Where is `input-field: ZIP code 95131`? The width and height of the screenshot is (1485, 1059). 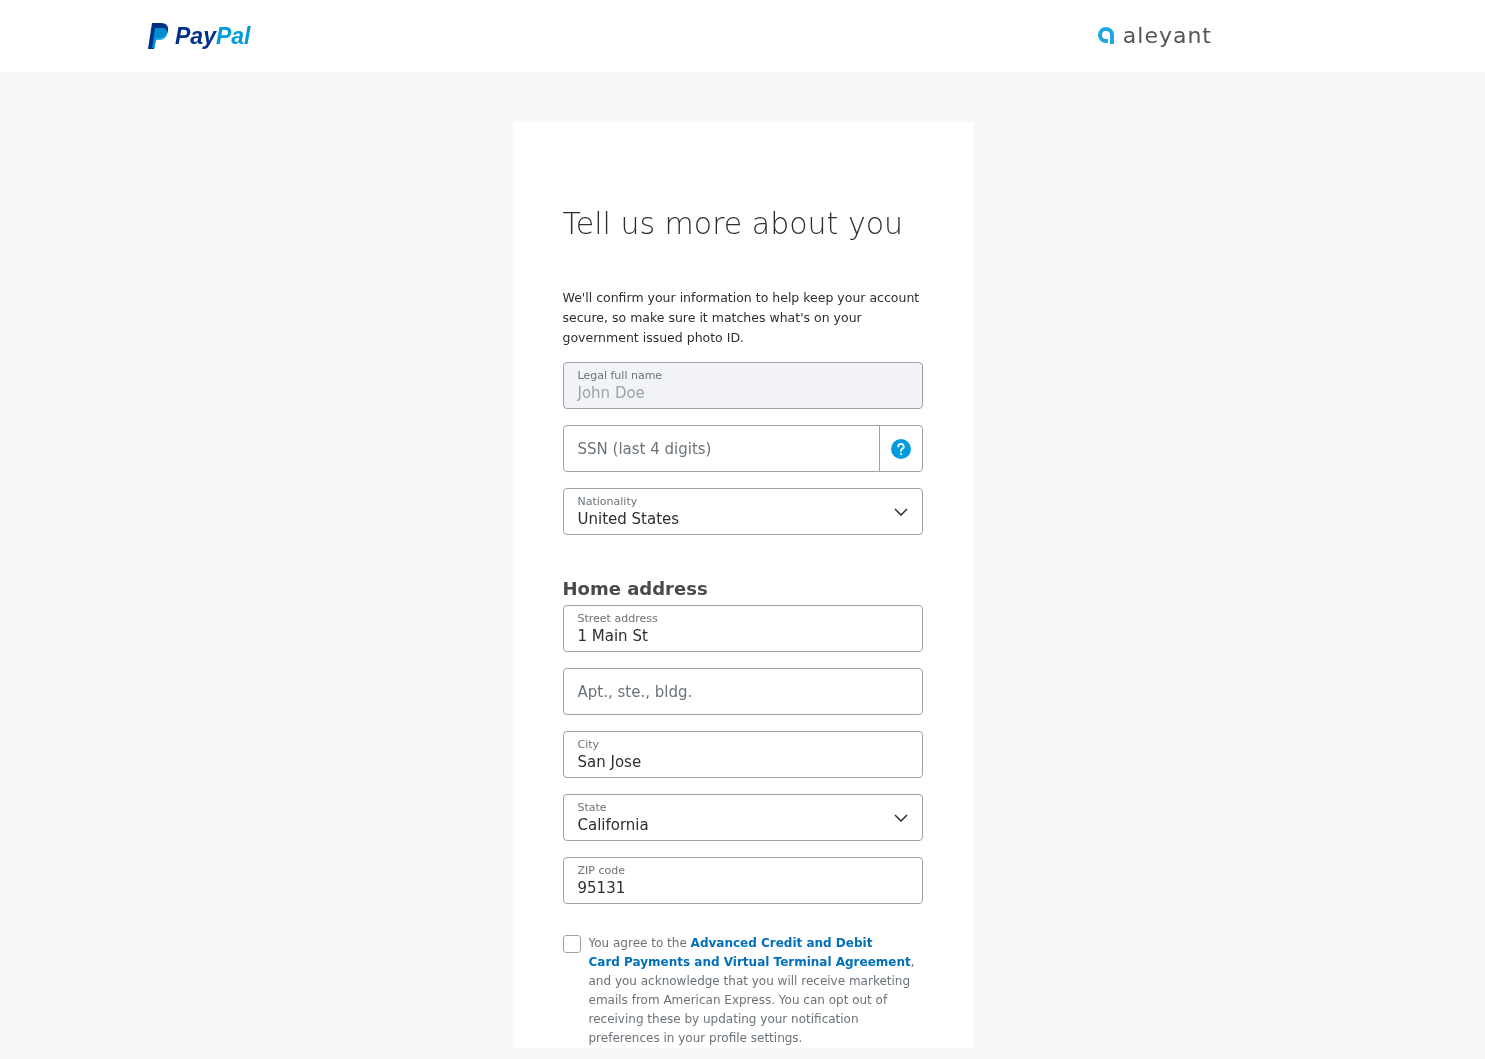 input-field: ZIP code 95131 is located at coordinates (742, 880).